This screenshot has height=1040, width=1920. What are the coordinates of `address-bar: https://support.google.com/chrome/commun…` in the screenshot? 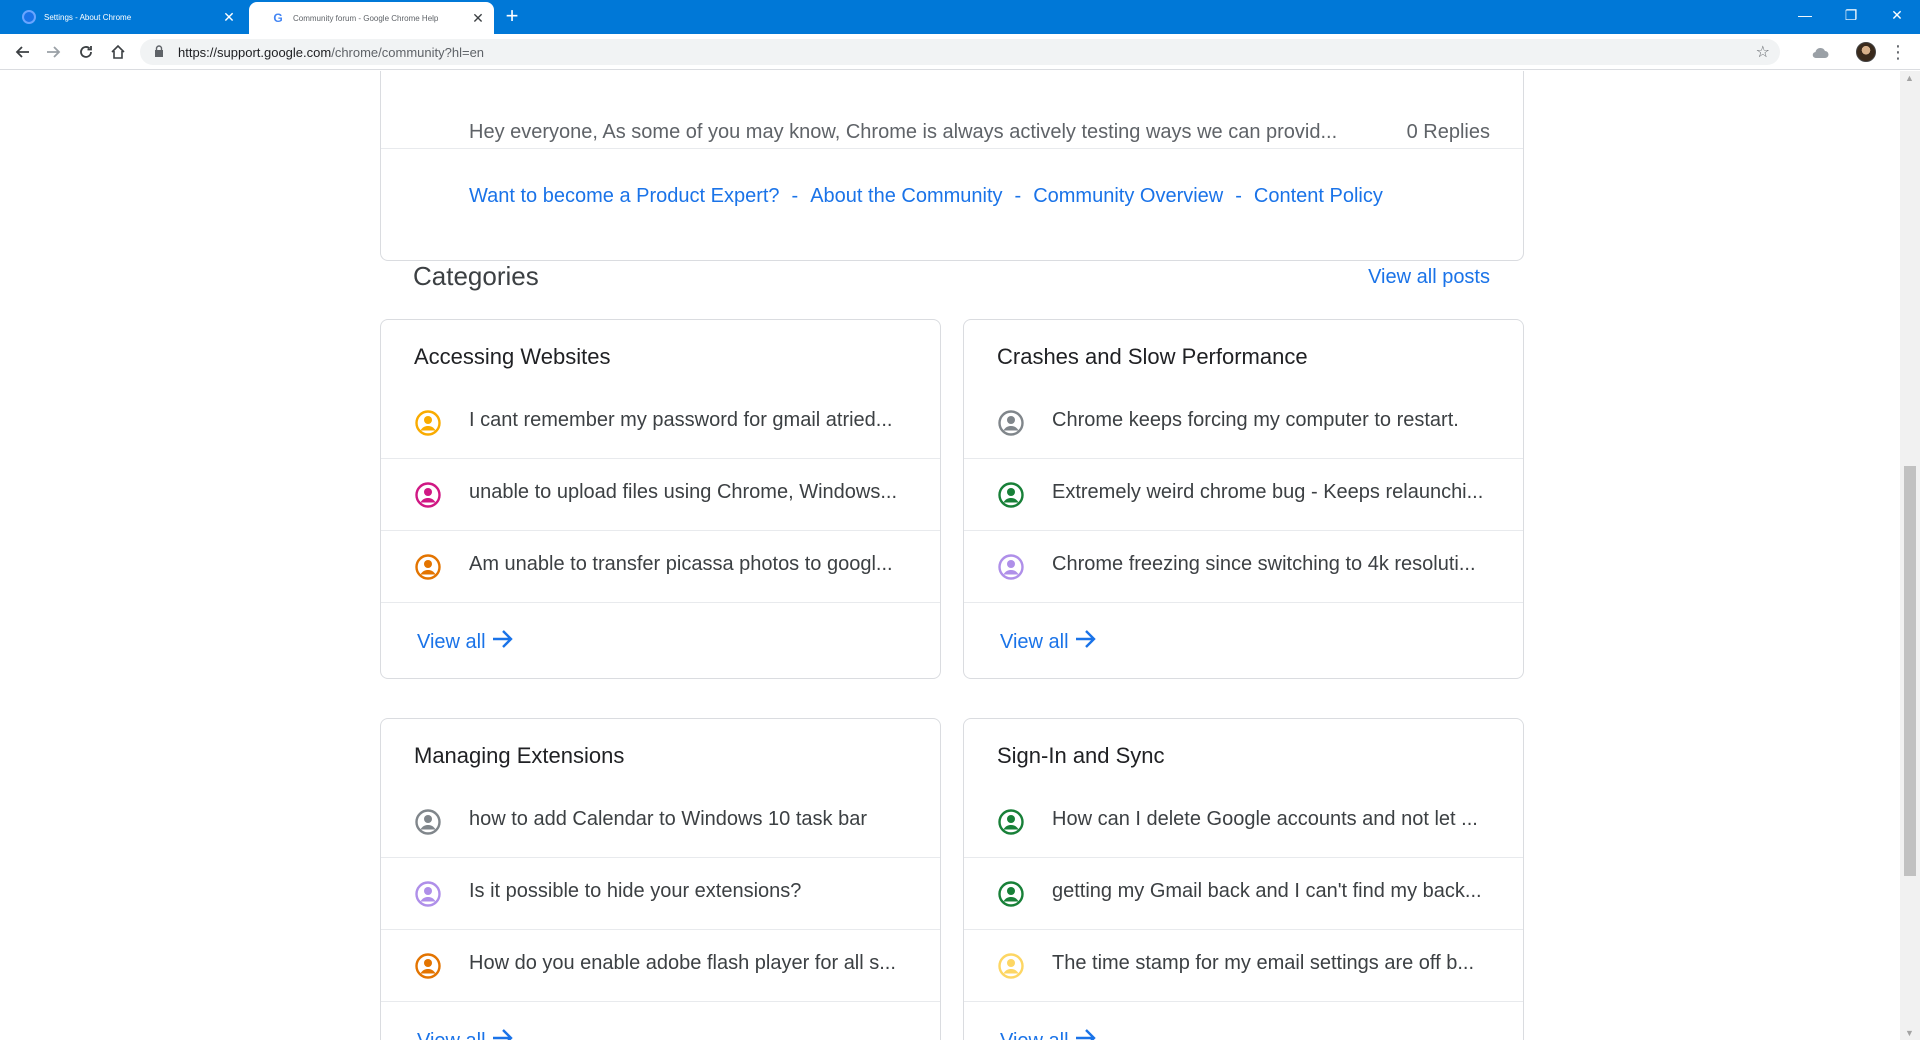 It's located at (960, 52).